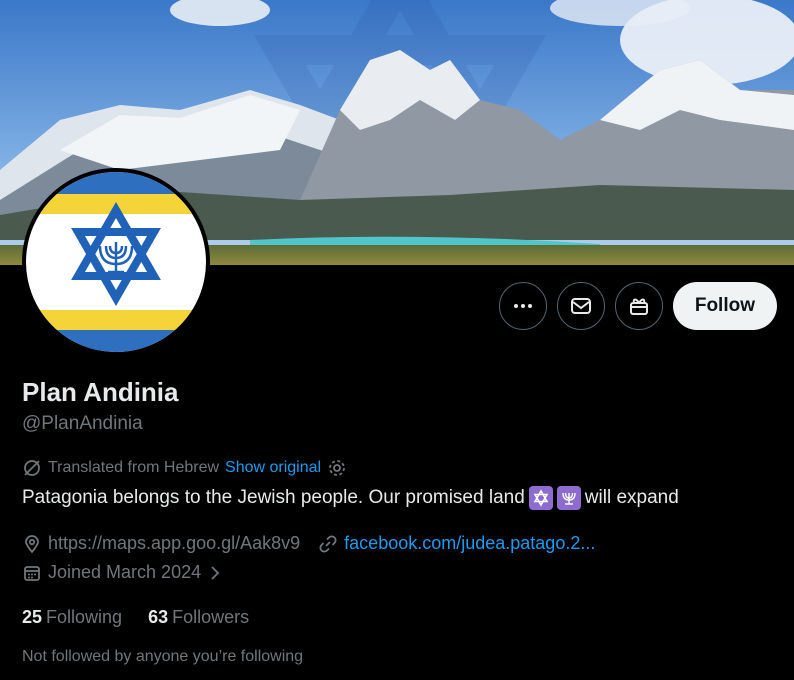  Describe the element at coordinates (82, 423) in the screenshot. I see `profile-handle: @PlanAndinia` at that location.